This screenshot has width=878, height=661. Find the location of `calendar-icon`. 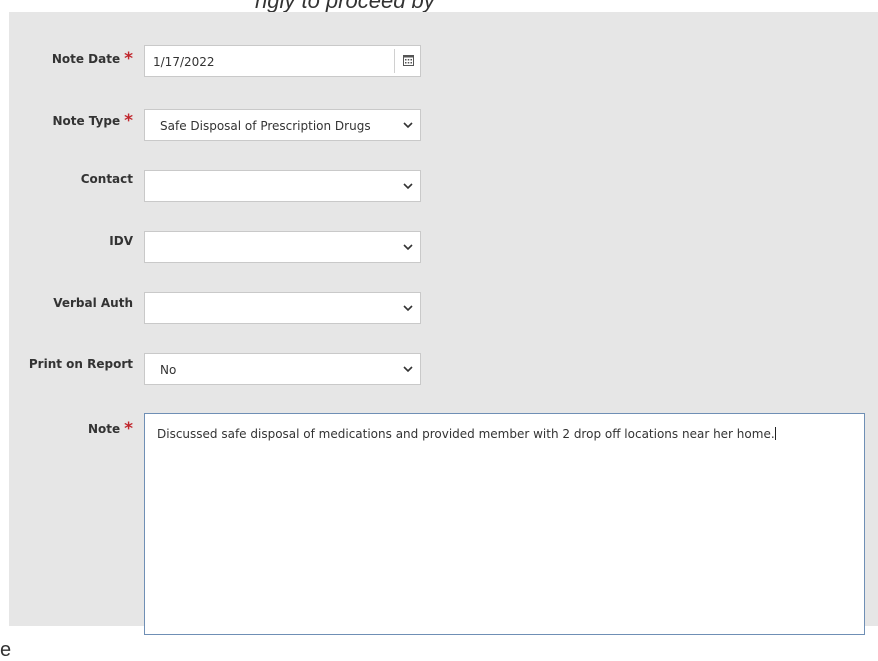

calendar-icon is located at coordinates (408, 60).